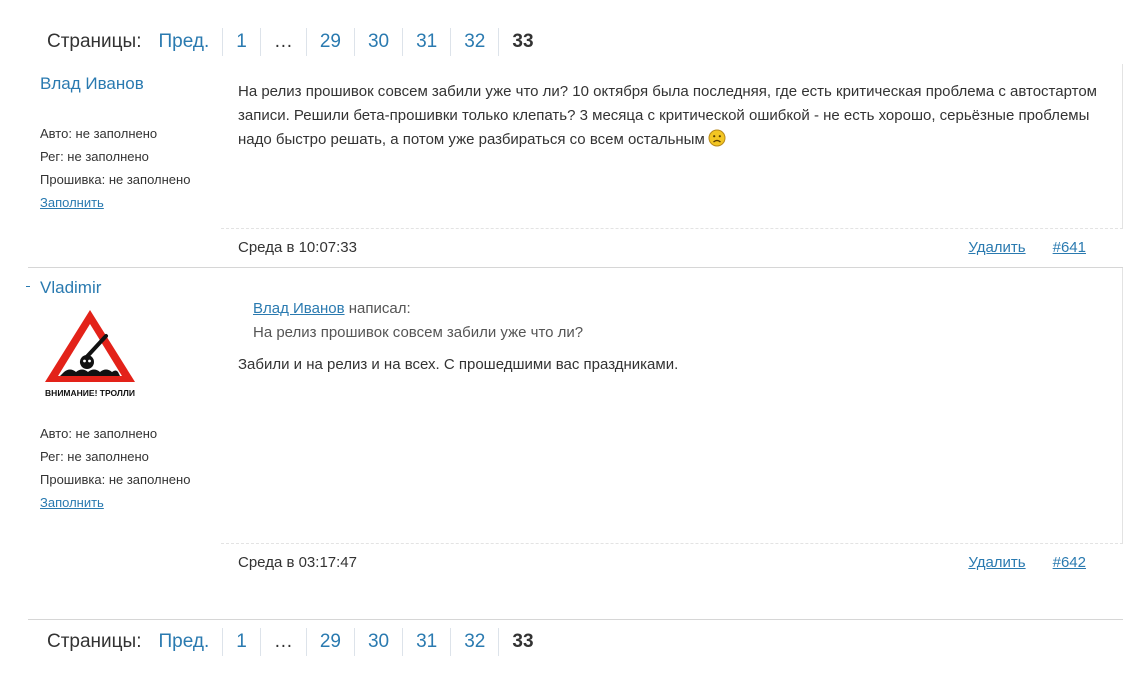 The height and width of the screenshot is (682, 1146). Describe the element at coordinates (135, 84) in the screenshot. I see `author-name-link: Влад Иванов` at that location.